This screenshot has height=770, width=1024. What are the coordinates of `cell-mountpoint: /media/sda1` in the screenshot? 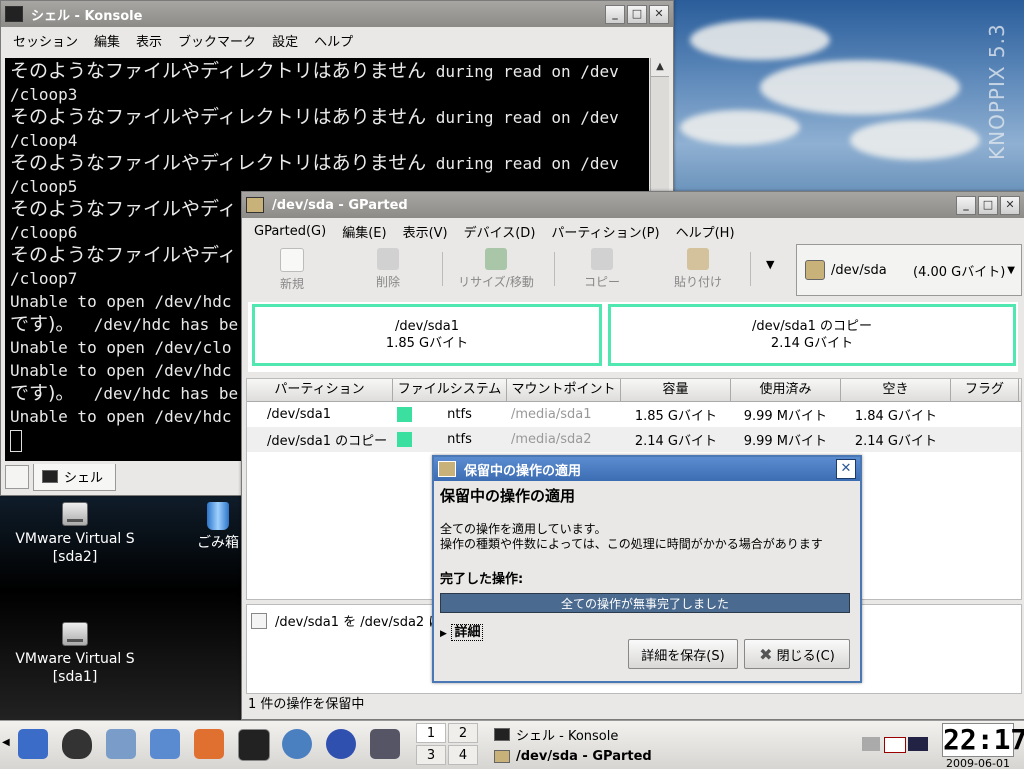 It's located at (551, 414).